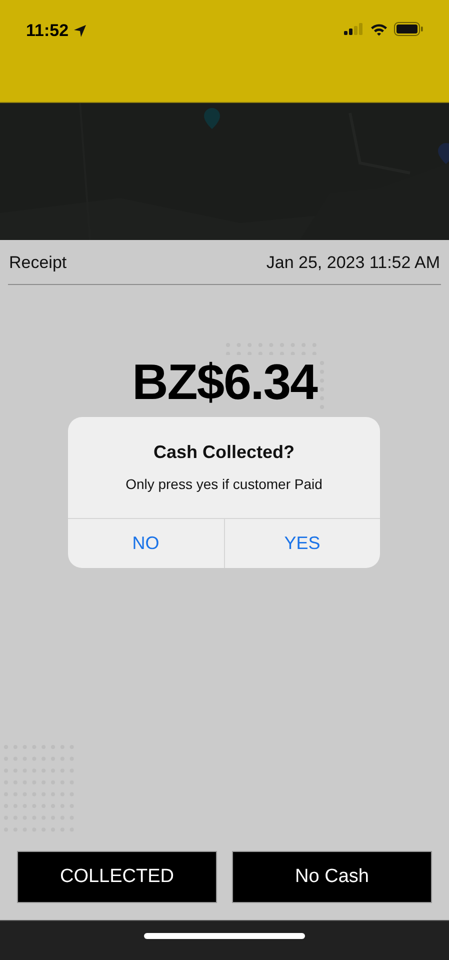 The width and height of the screenshot is (449, 960). Describe the element at coordinates (379, 29) in the screenshot. I see `wifi-icon` at that location.